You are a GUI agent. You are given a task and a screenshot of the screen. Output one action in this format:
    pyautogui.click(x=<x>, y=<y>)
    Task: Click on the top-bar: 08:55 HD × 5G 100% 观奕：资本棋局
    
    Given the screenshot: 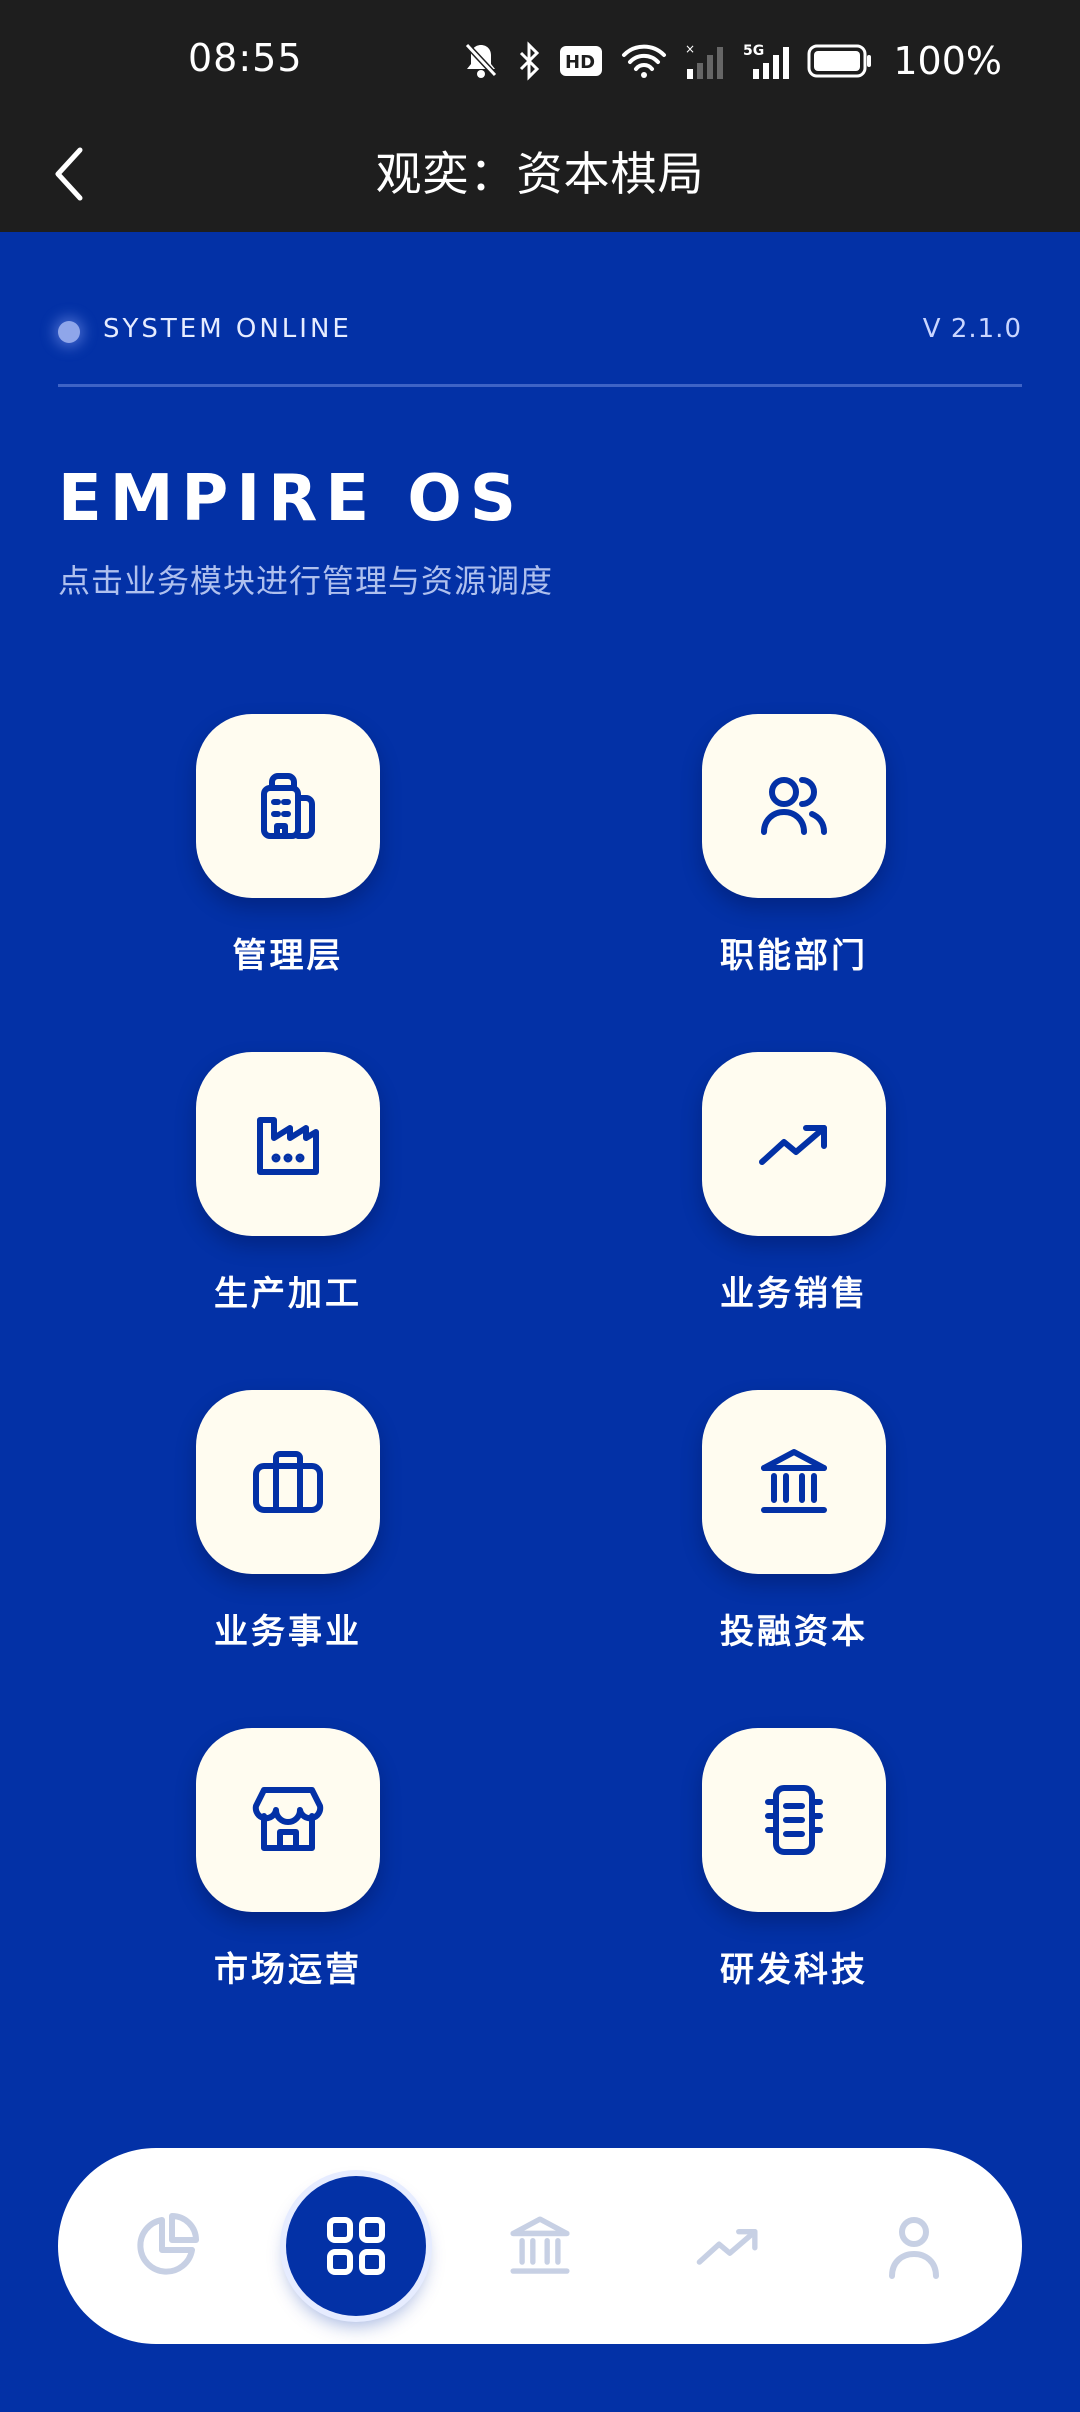 What is the action you would take?
    pyautogui.click(x=540, y=116)
    